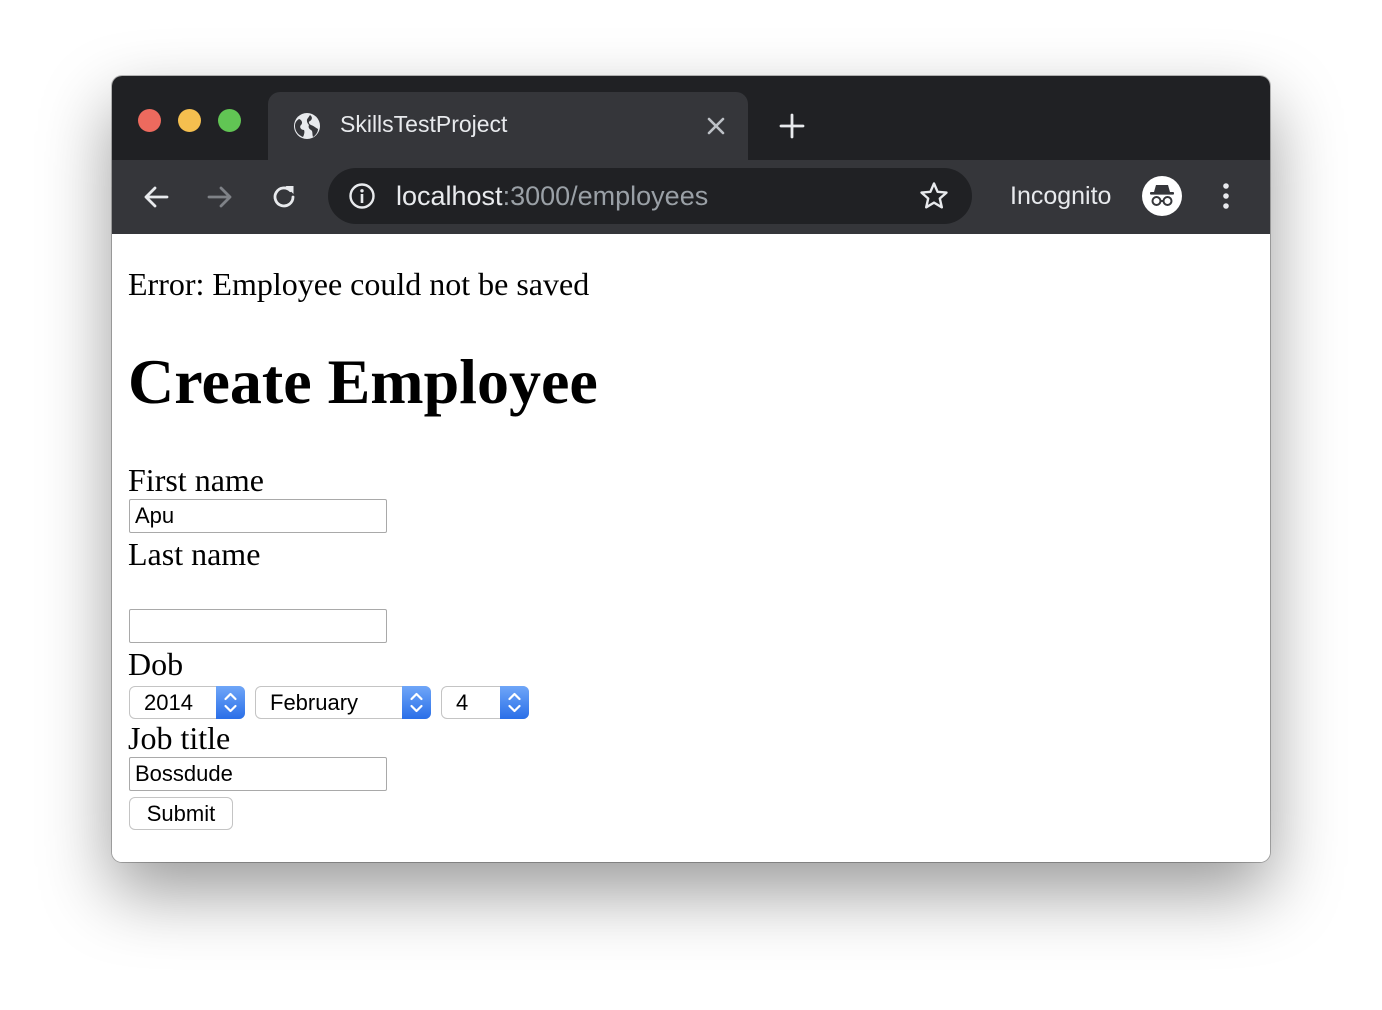 The height and width of the screenshot is (1010, 1382). What do you see at coordinates (168, 702) in the screenshot?
I see `dob-year-value: 2014` at bounding box center [168, 702].